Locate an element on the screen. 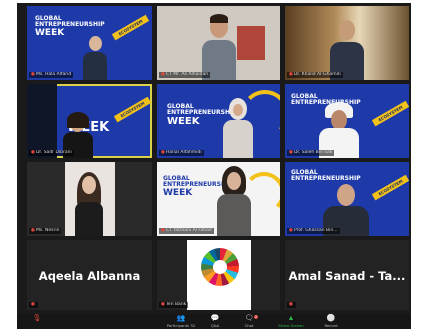 Image resolution: width=425 pixels, height=332 pixels. tile-name: ●Dr. Khalid Al-Ghamdi is located at coordinates (315, 75).